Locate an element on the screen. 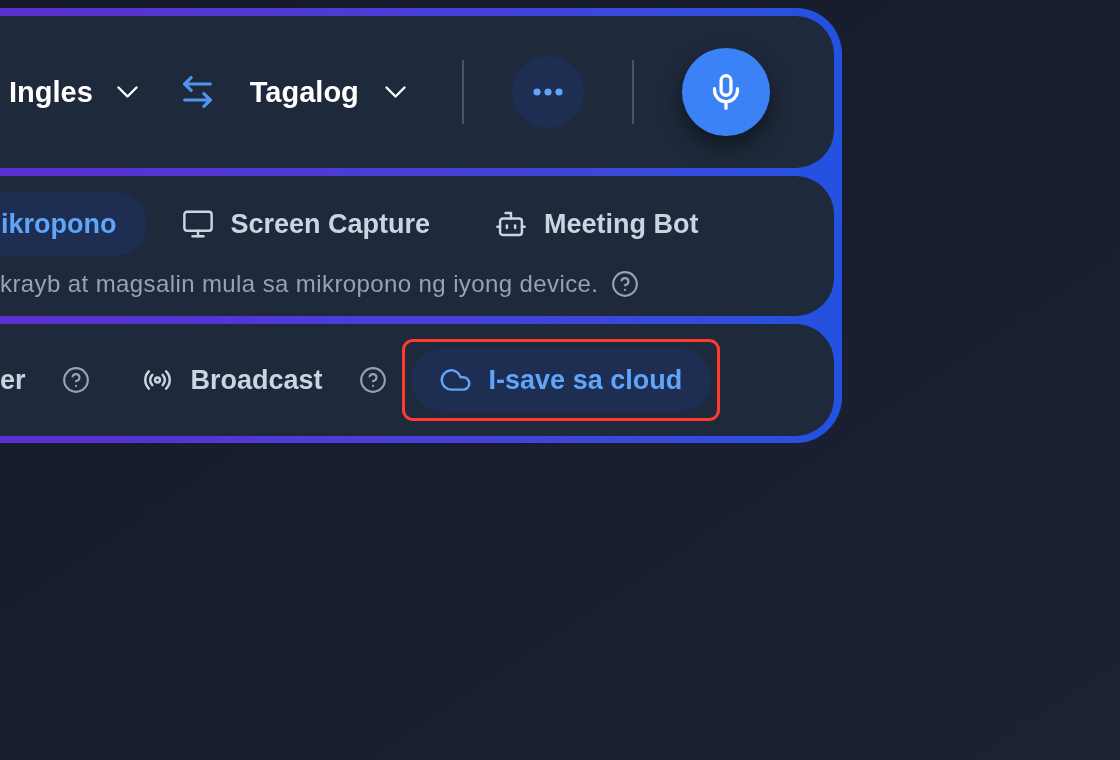 The image size is (1120, 760). input-source-tab: Meeting Bot is located at coordinates (597, 224).